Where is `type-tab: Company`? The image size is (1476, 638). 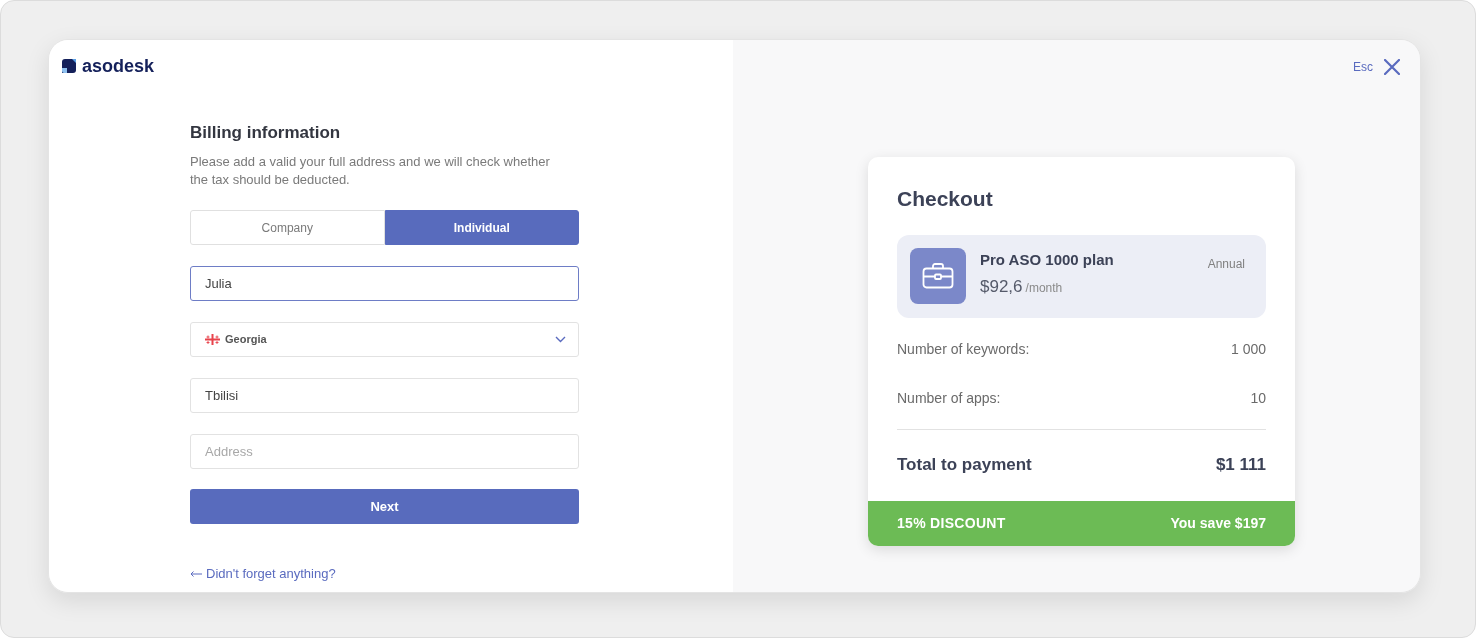 type-tab: Company is located at coordinates (287, 227).